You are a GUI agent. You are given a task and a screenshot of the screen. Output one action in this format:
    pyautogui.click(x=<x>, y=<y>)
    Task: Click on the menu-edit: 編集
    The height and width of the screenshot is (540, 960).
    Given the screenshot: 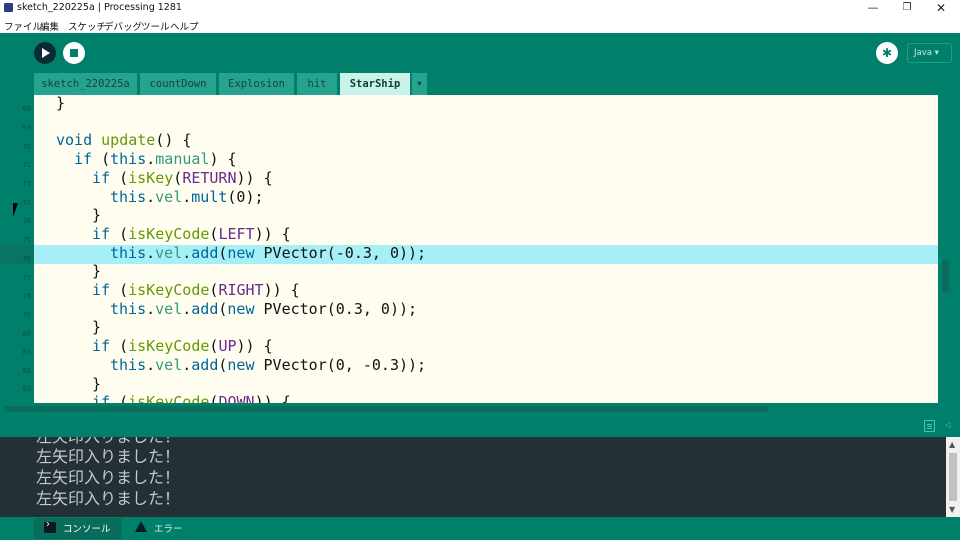 What is the action you would take?
    pyautogui.click(x=49, y=26)
    